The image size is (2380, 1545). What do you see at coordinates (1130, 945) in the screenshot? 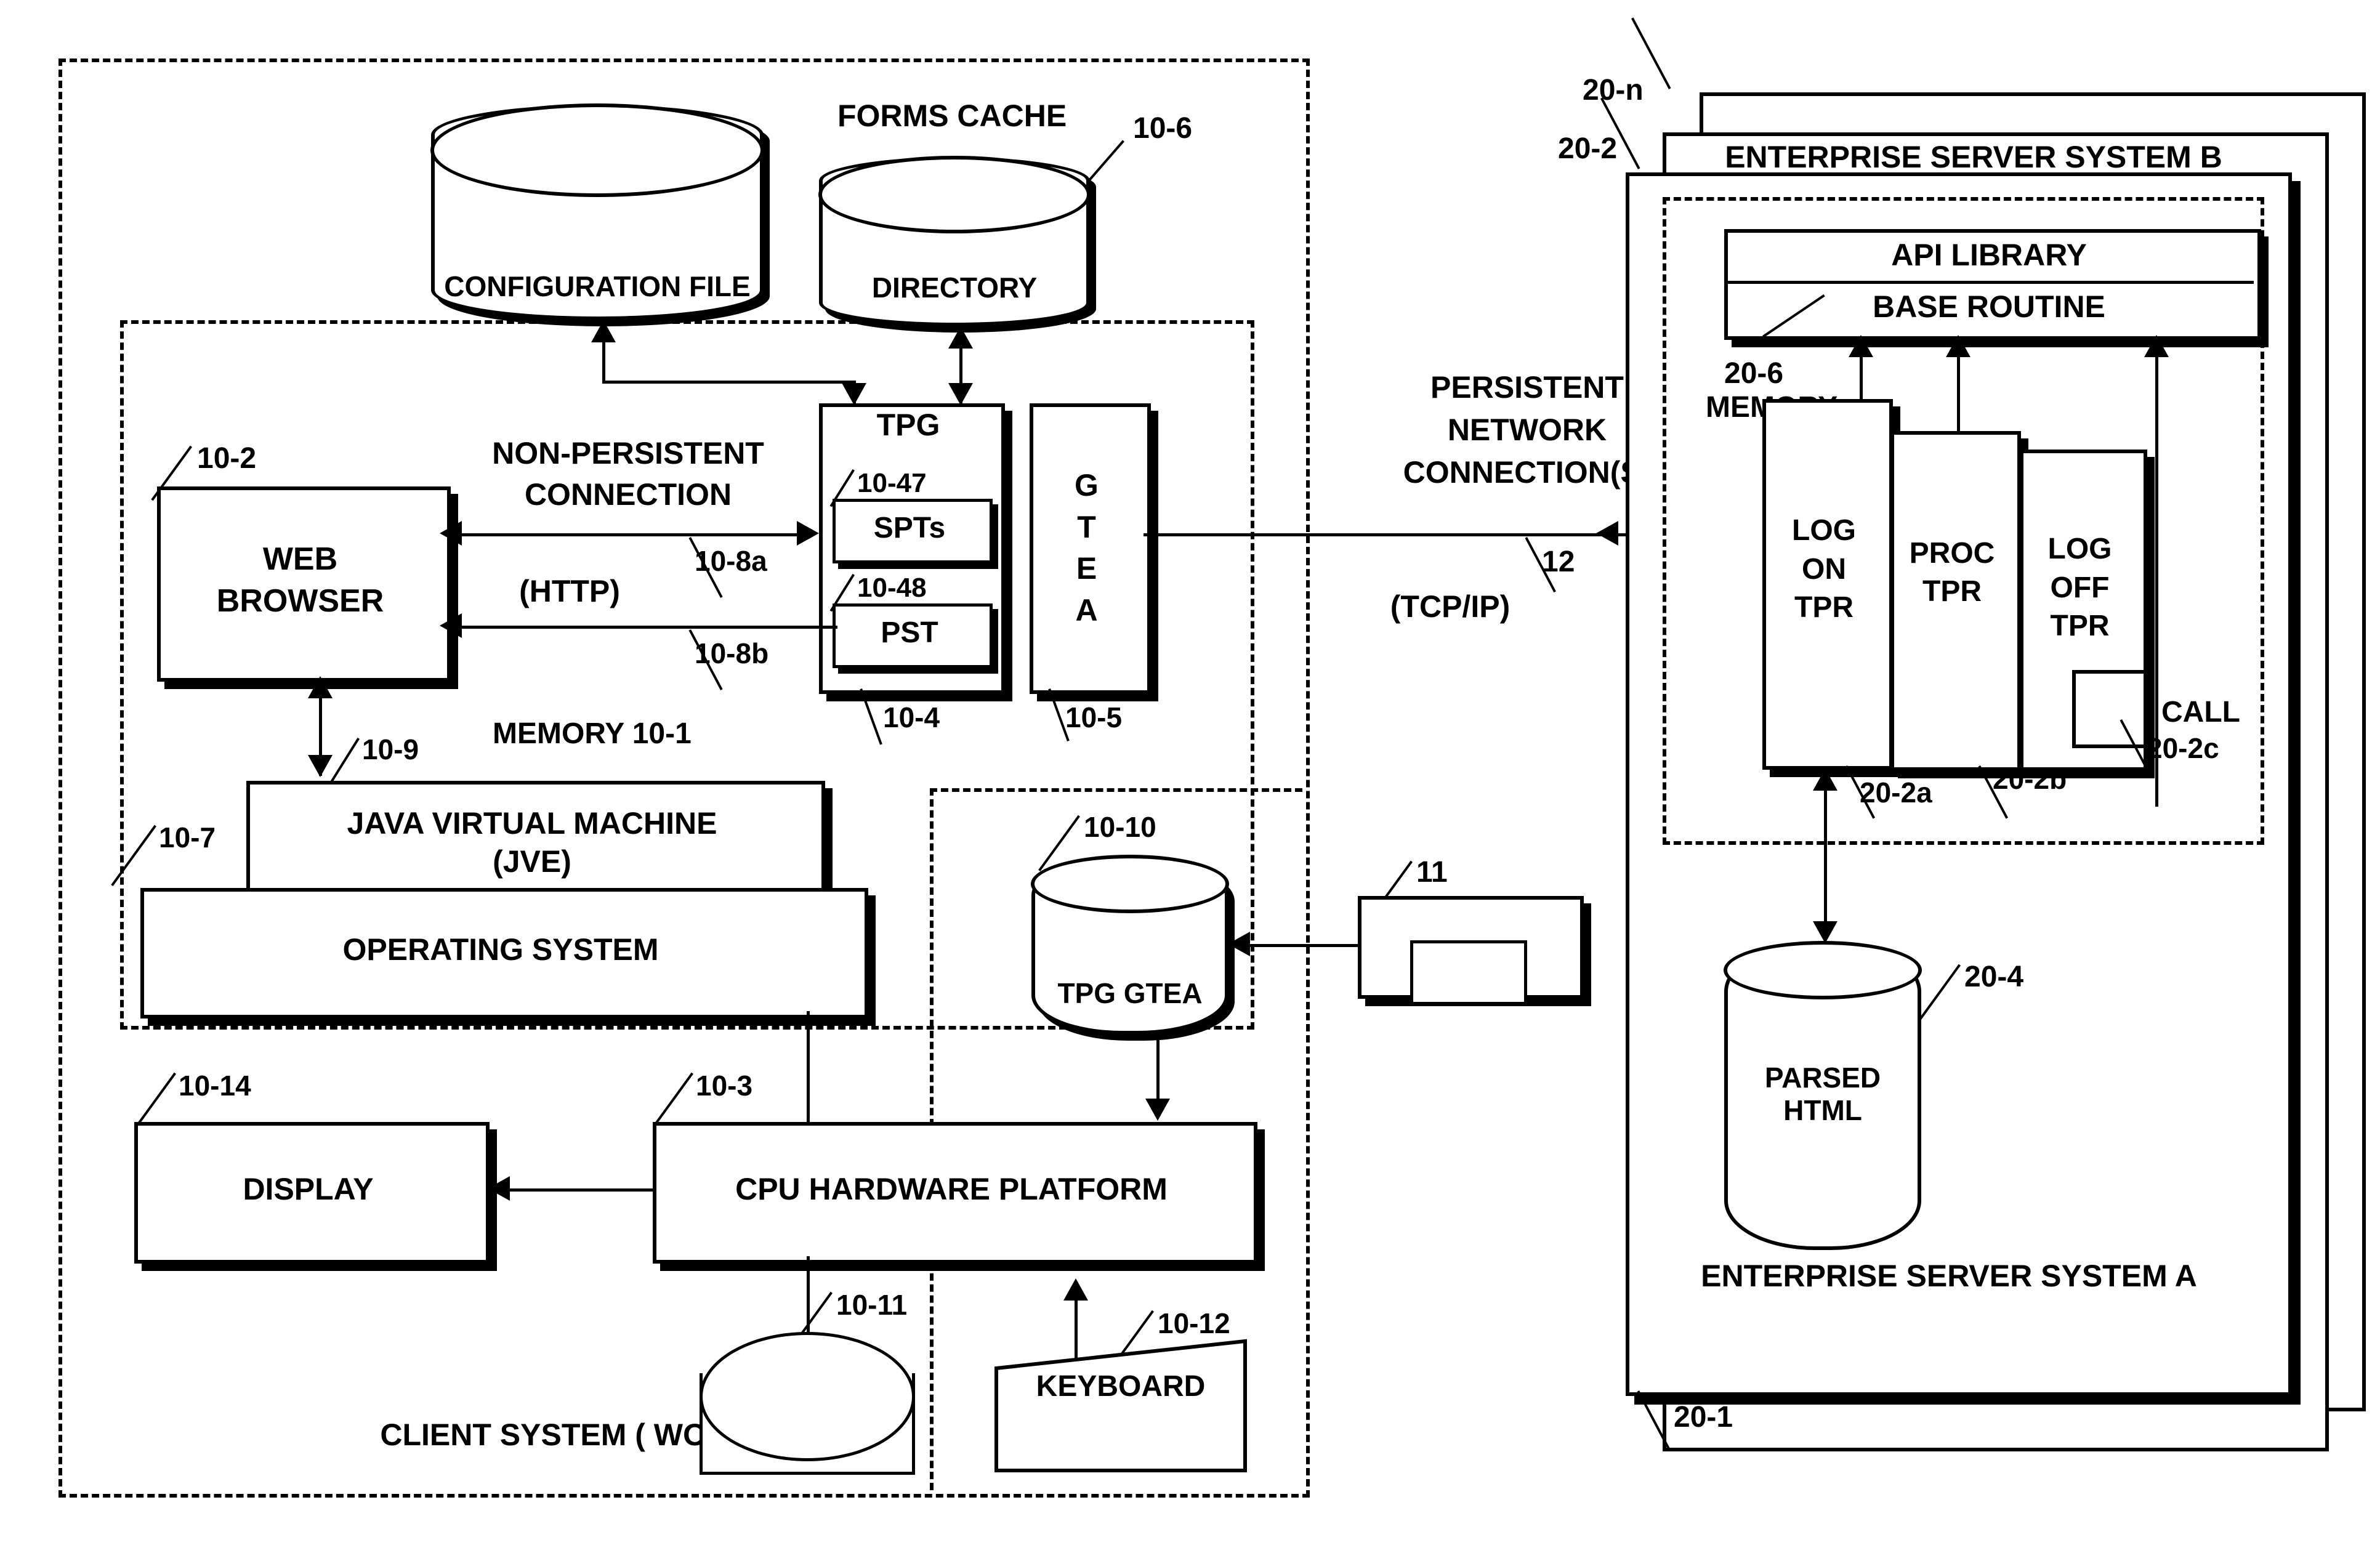
I see `tpg-gtea-disk: TPG GTEA` at bounding box center [1130, 945].